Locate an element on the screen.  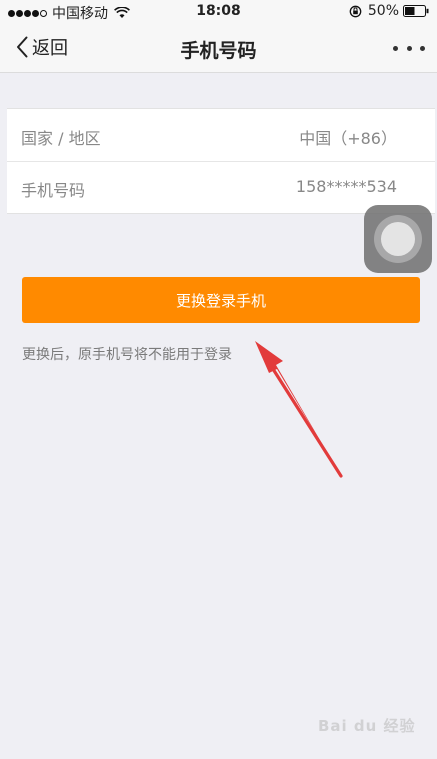
phone-number-value: 158*****534 is located at coordinates (346, 186).